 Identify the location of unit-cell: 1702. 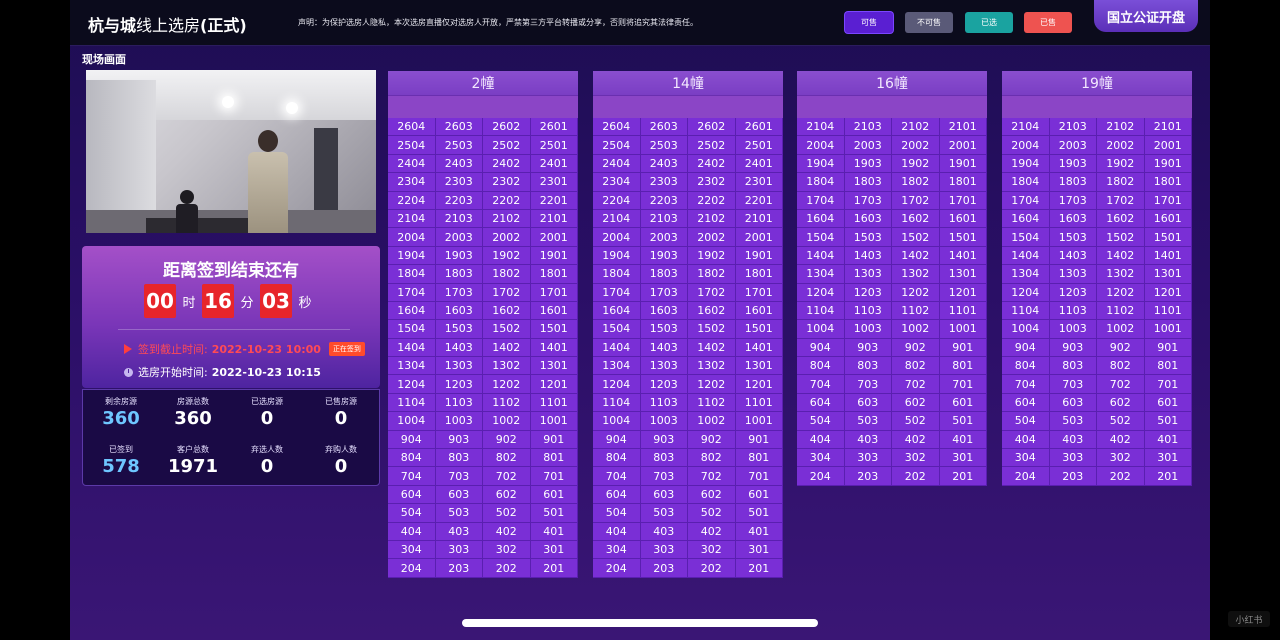
(507, 292).